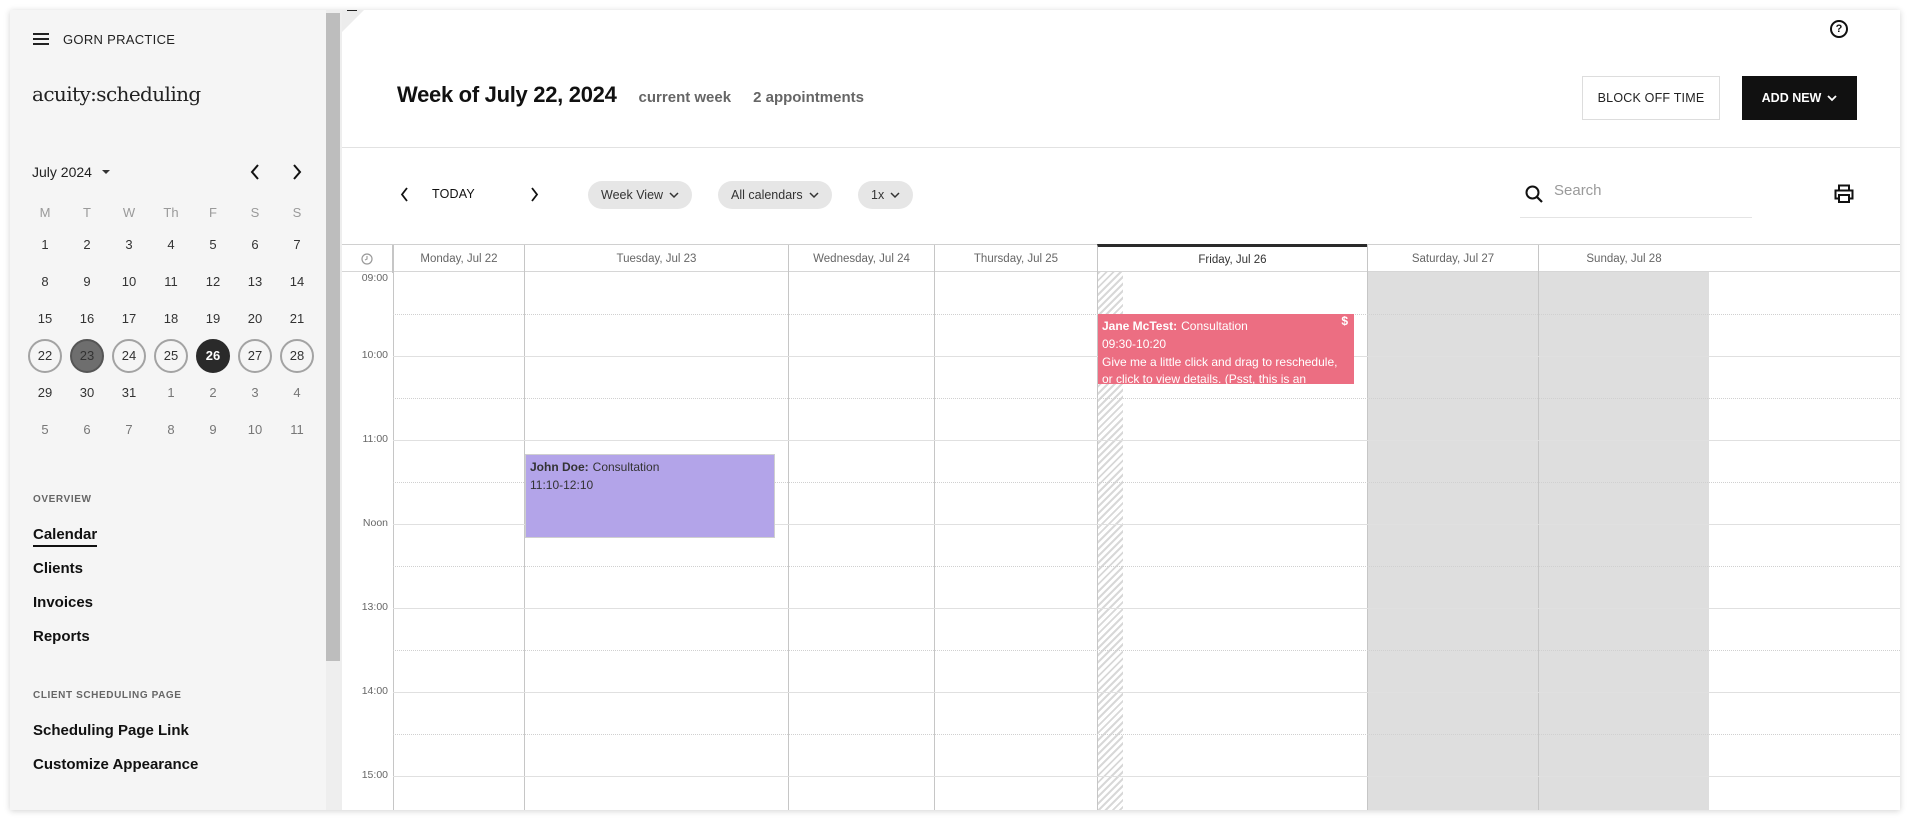  I want to click on calendar-select: All calendars, so click(775, 195).